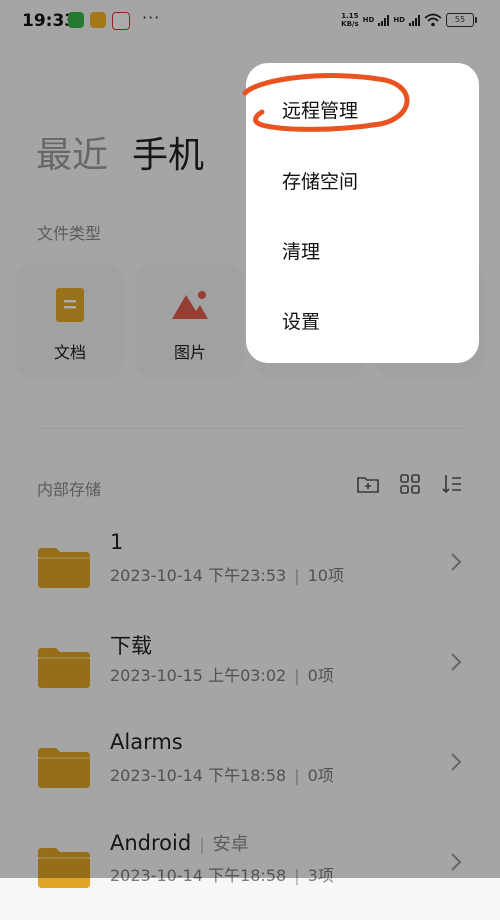 The height and width of the screenshot is (920, 500). What do you see at coordinates (320, 109) in the screenshot?
I see `menu-item-remote-management: 远程管理` at bounding box center [320, 109].